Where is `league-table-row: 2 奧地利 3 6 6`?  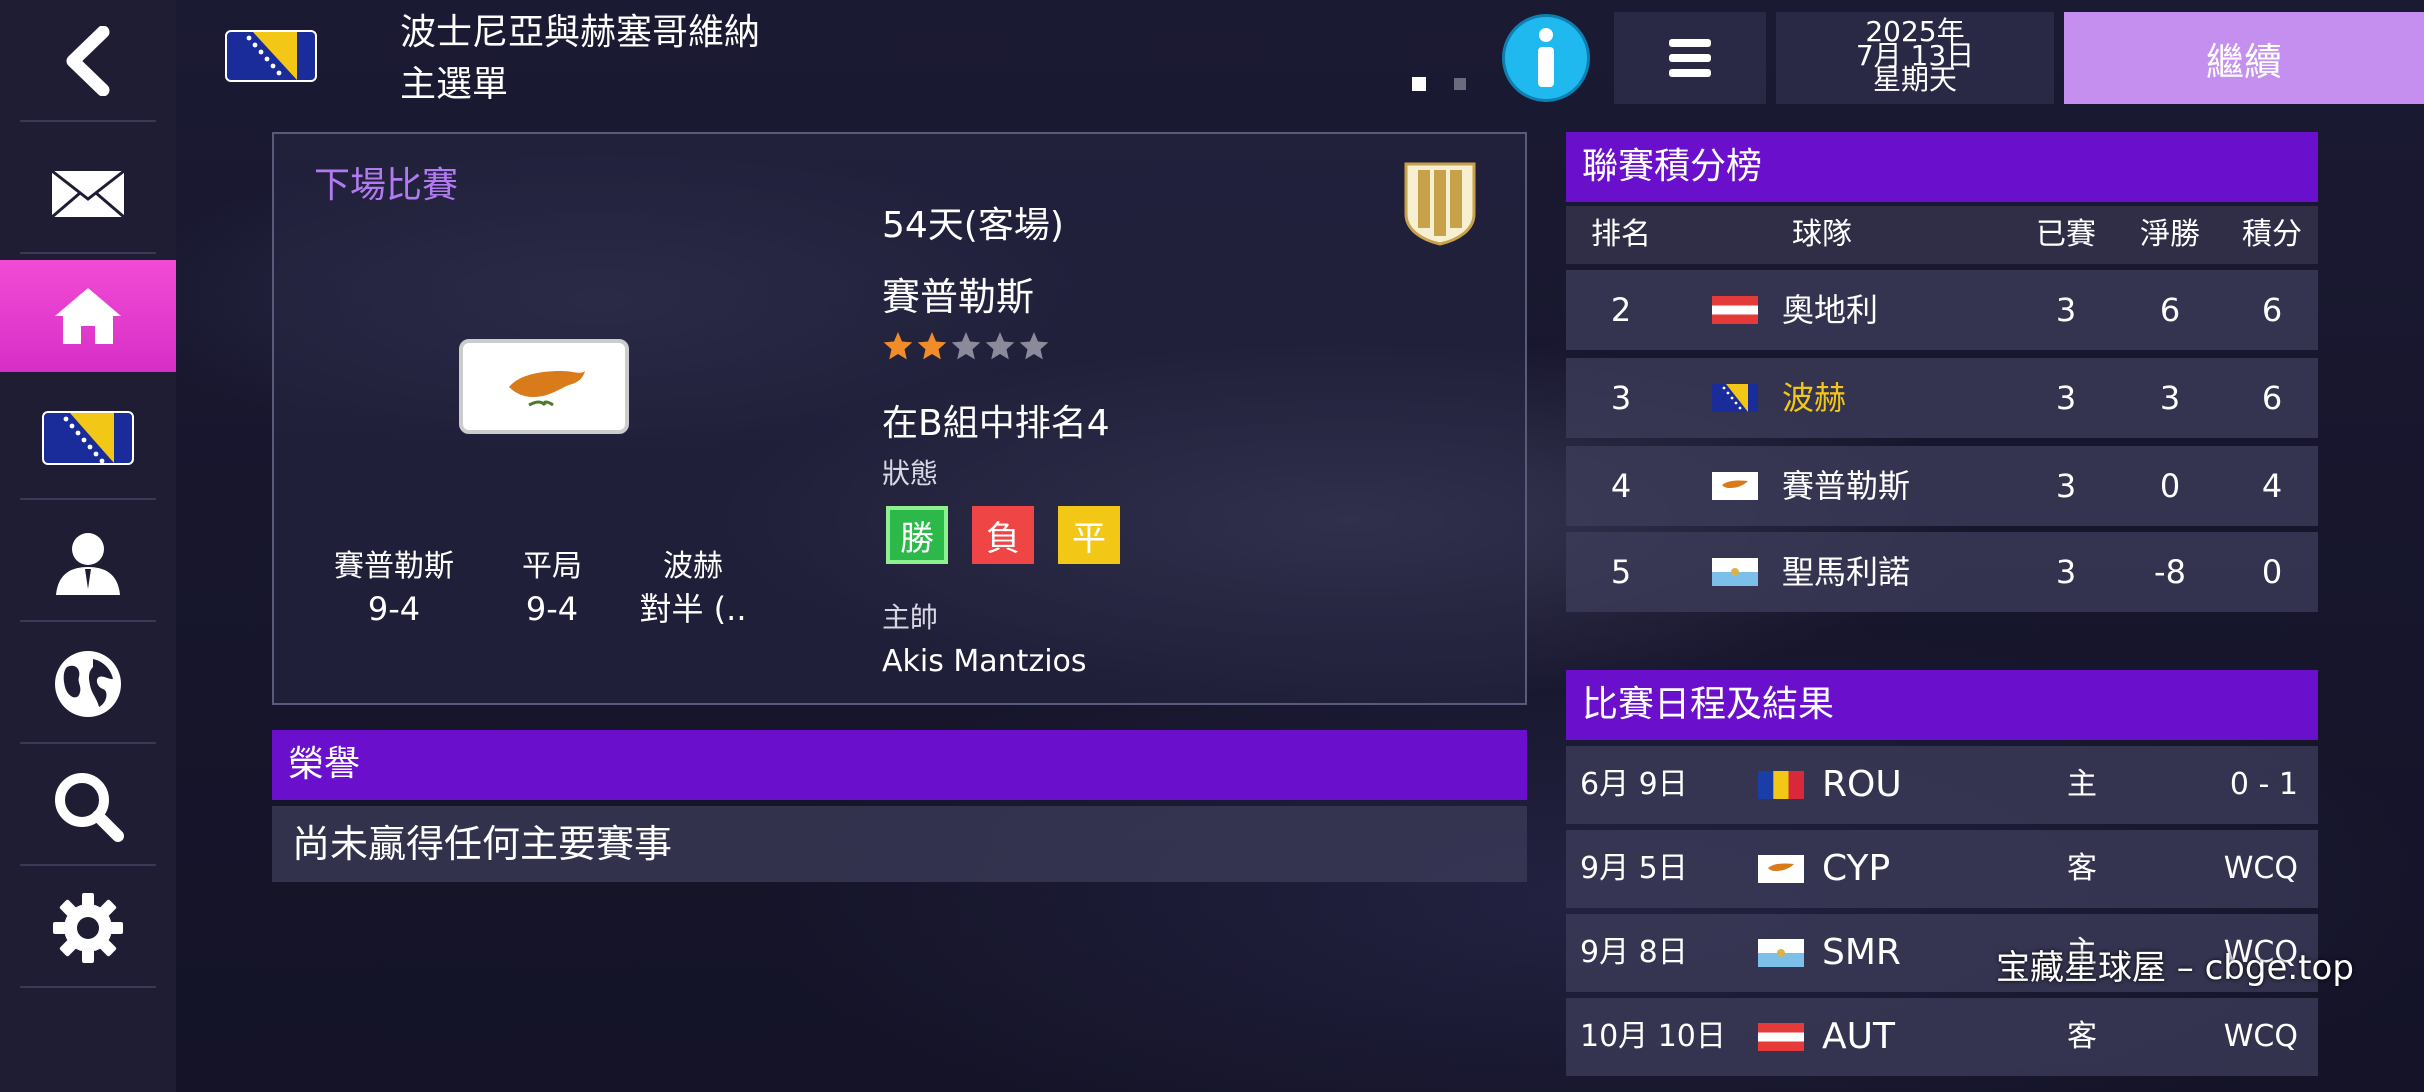
league-table-row: 2 奧地利 3 6 6 is located at coordinates (1942, 310).